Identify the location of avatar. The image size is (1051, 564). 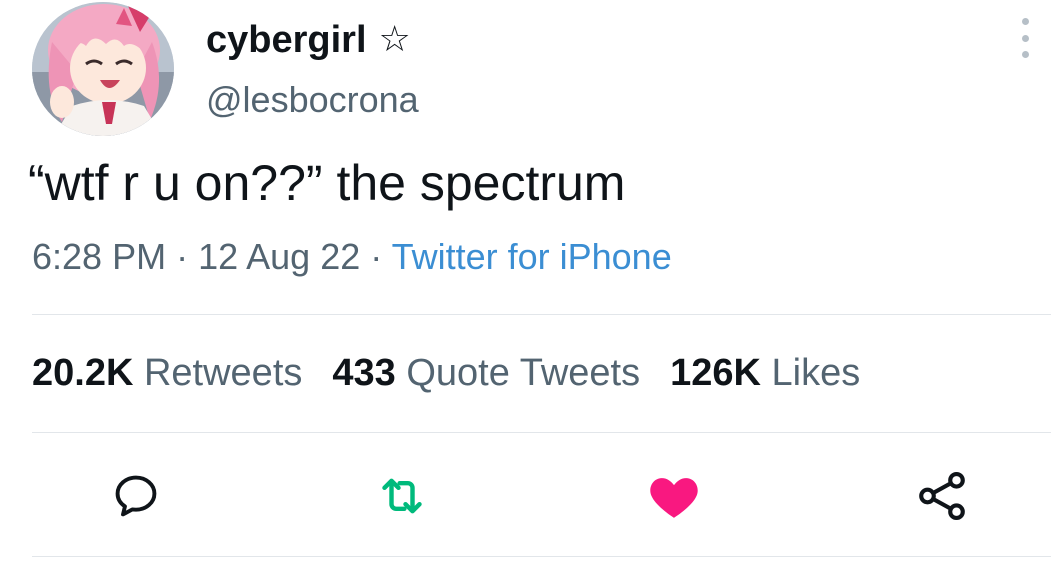
(103, 69).